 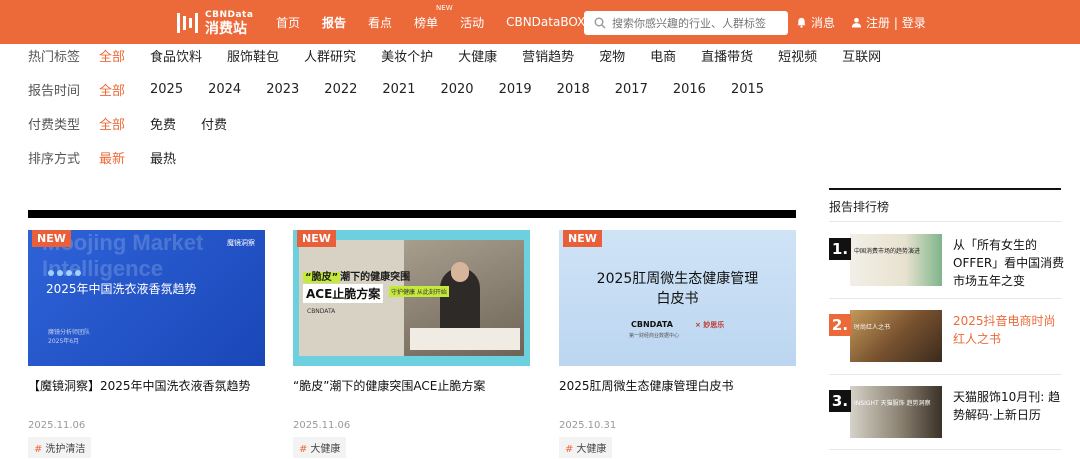 I want to click on site-logo: CBNData 消费站, so click(x=214, y=23).